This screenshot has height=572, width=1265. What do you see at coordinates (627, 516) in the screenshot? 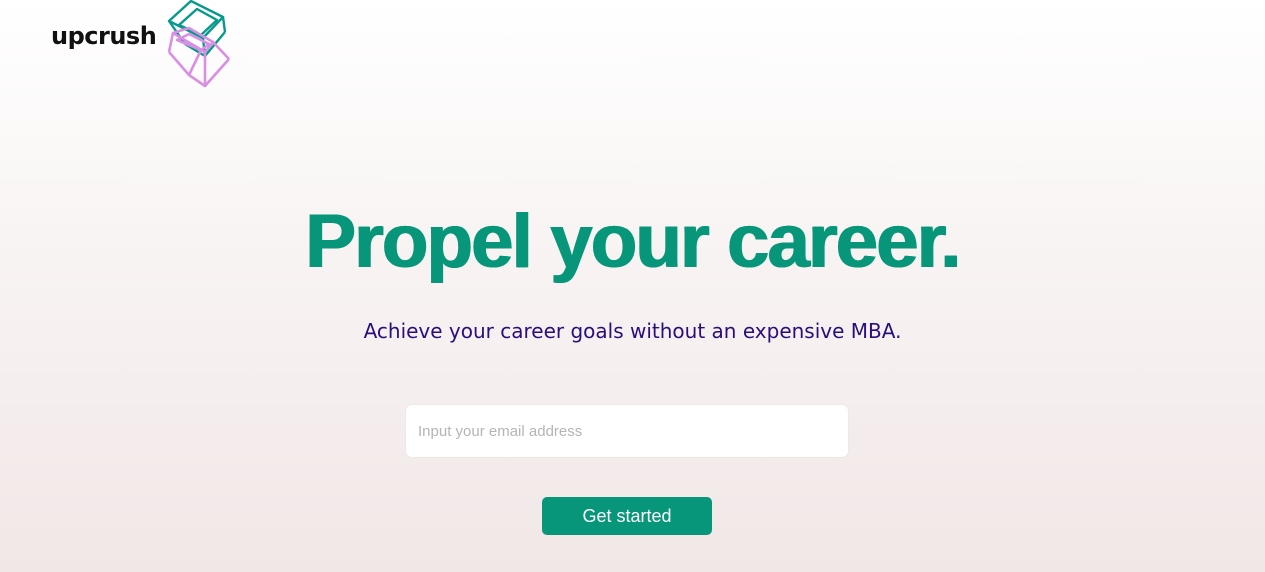
I see `get-started-button: Get started` at bounding box center [627, 516].